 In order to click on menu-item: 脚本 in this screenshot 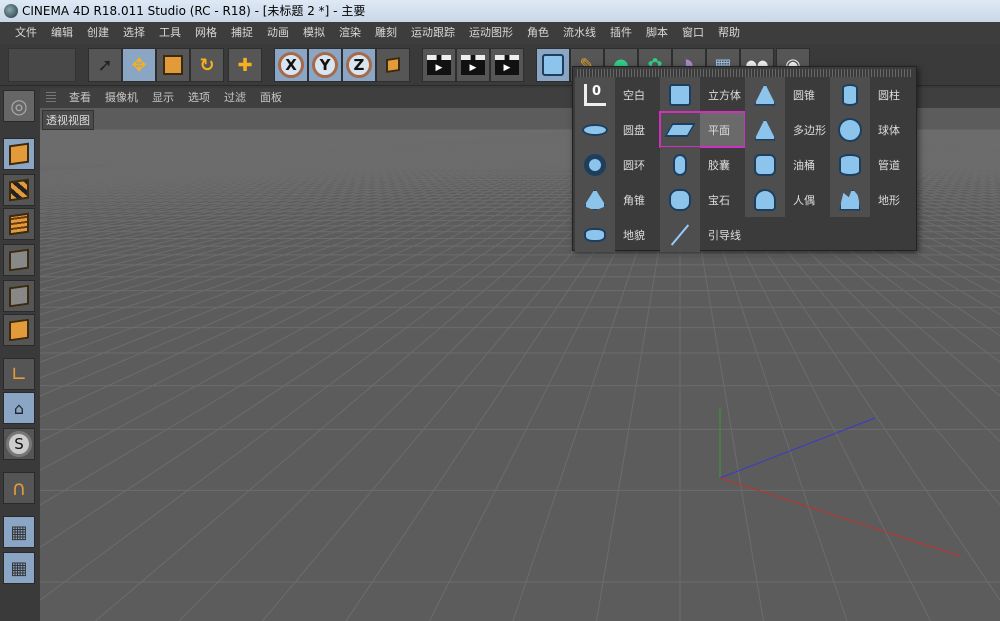, I will do `click(657, 33)`.